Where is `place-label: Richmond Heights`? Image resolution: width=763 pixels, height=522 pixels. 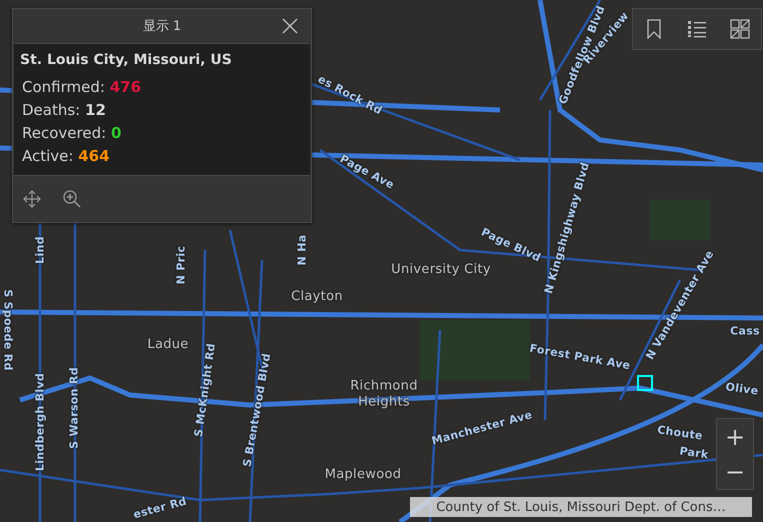
place-label: Richmond Heights is located at coordinates (384, 394).